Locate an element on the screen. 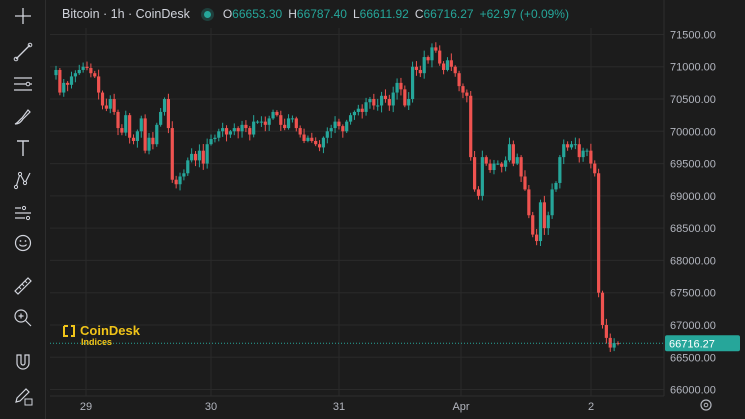 The width and height of the screenshot is (745, 419). pattern-icon is located at coordinates (23, 180).